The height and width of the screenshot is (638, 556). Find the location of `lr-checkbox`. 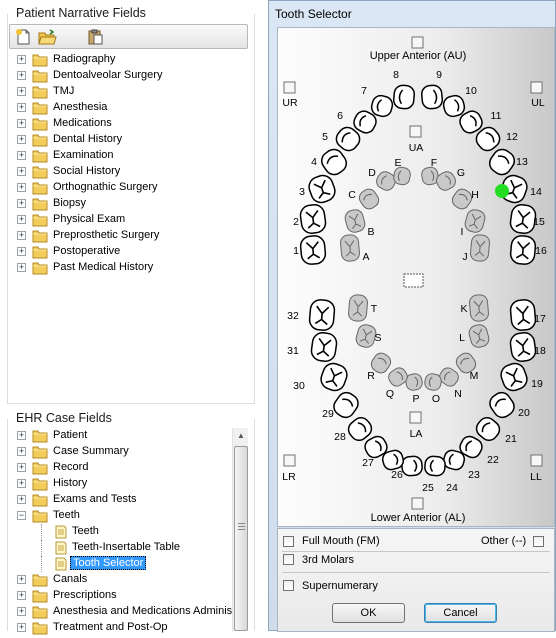

lr-checkbox is located at coordinates (289, 460).